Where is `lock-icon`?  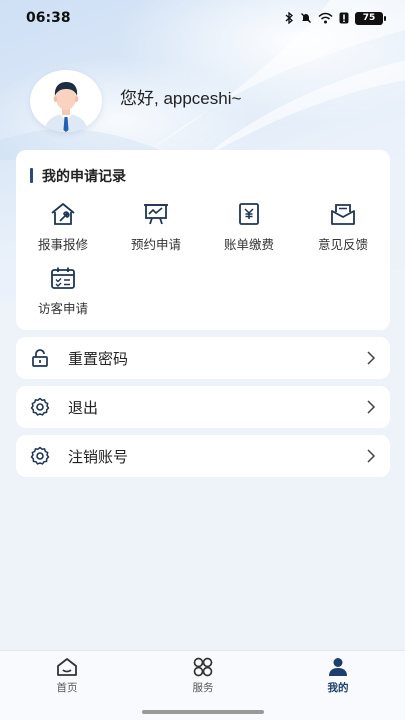
lock-icon is located at coordinates (40, 358).